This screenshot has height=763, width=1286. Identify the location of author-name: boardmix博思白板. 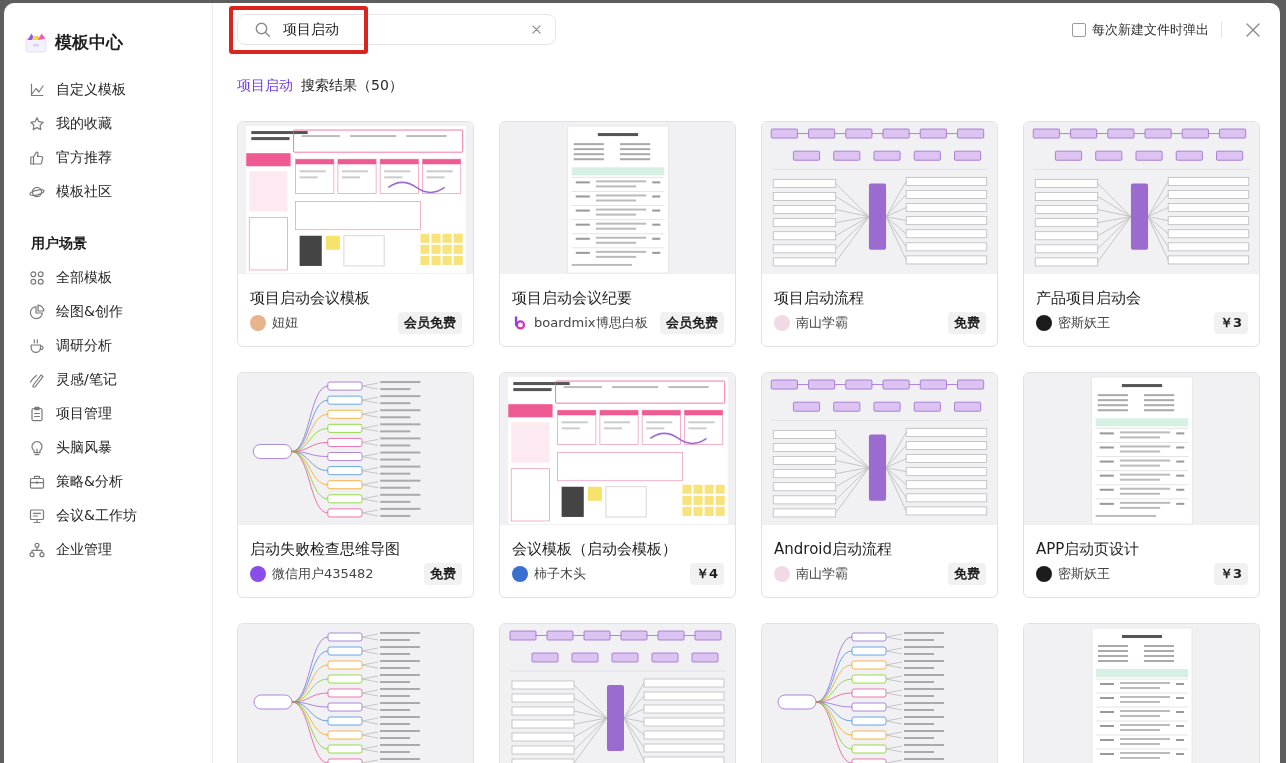
(591, 323).